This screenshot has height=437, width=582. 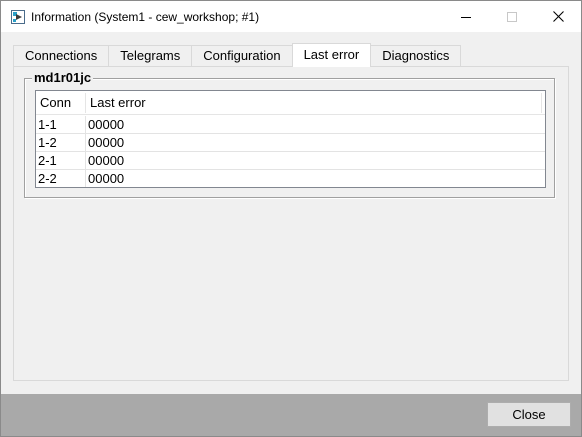 I want to click on title-bar: Information (System1 - cew_workshop; #1), so click(x=291, y=16).